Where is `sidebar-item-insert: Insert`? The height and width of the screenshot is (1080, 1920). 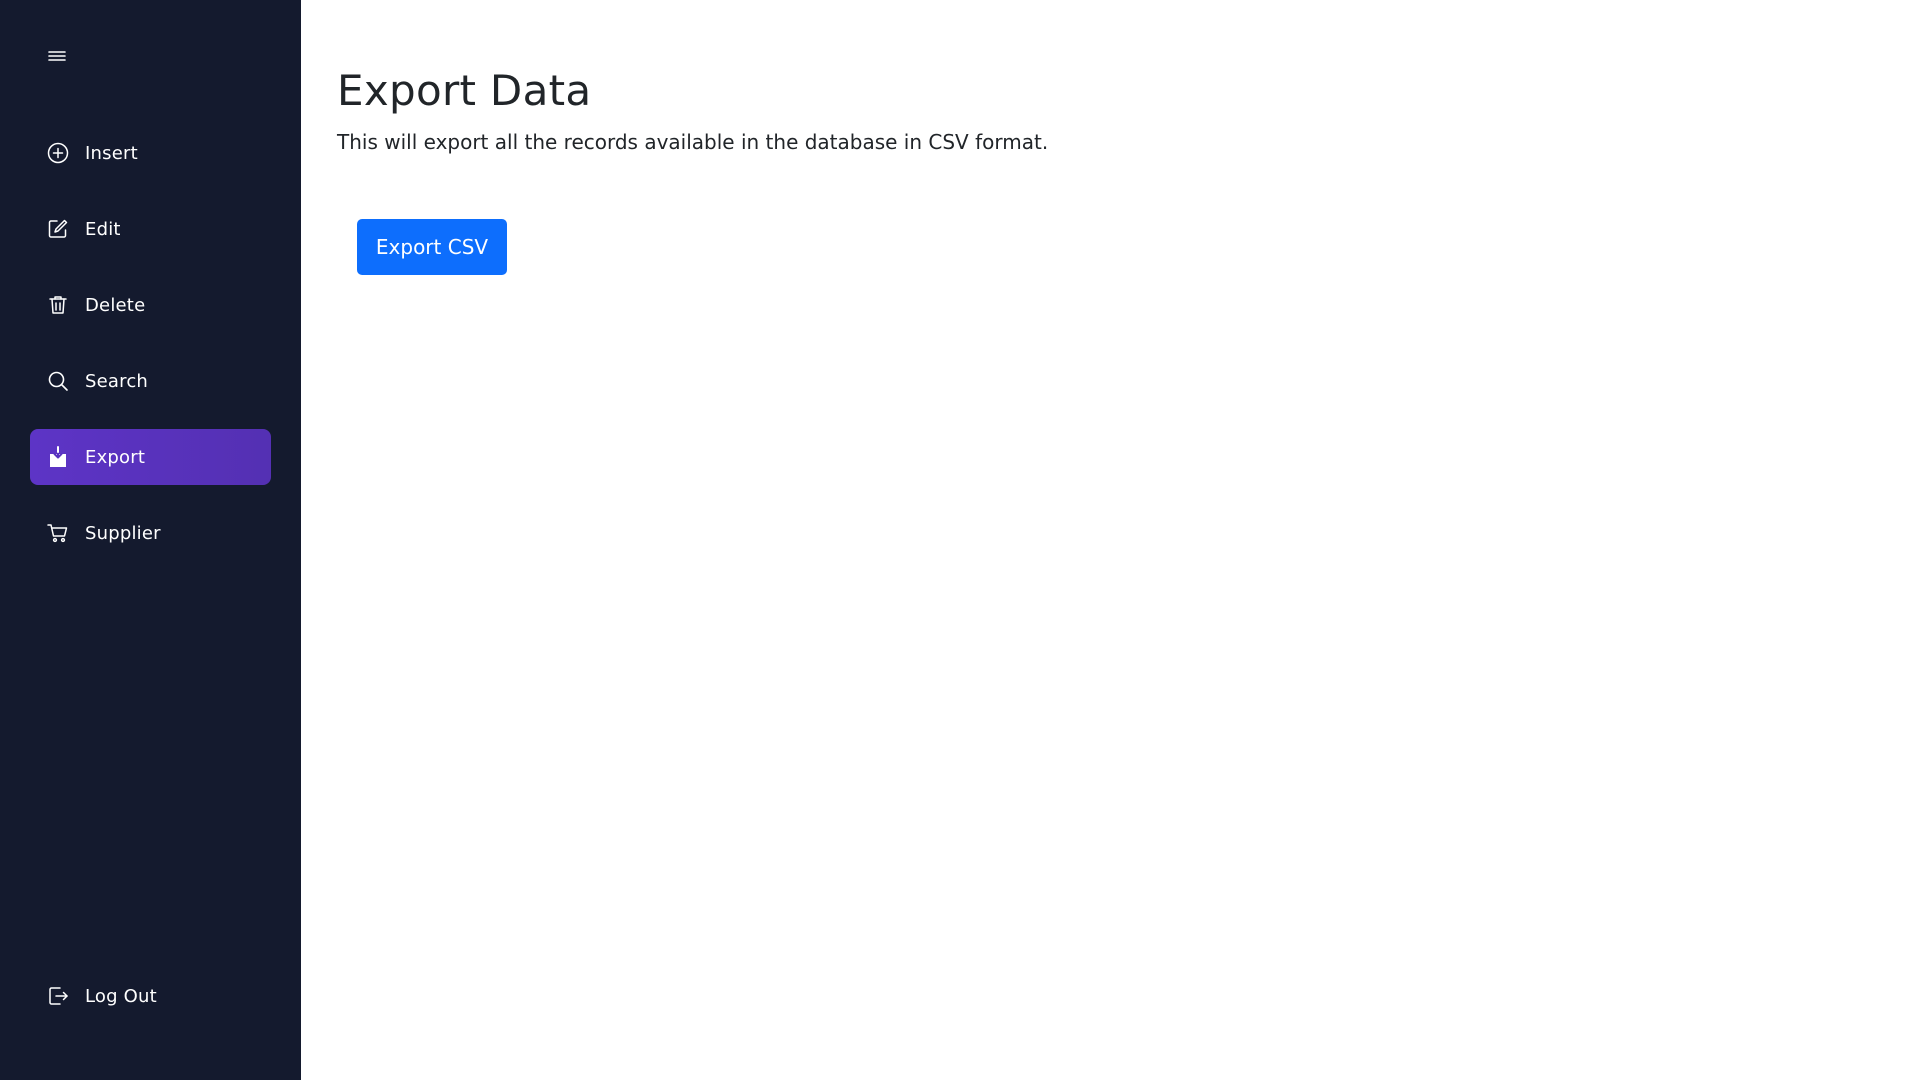 sidebar-item-insert: Insert is located at coordinates (150, 153).